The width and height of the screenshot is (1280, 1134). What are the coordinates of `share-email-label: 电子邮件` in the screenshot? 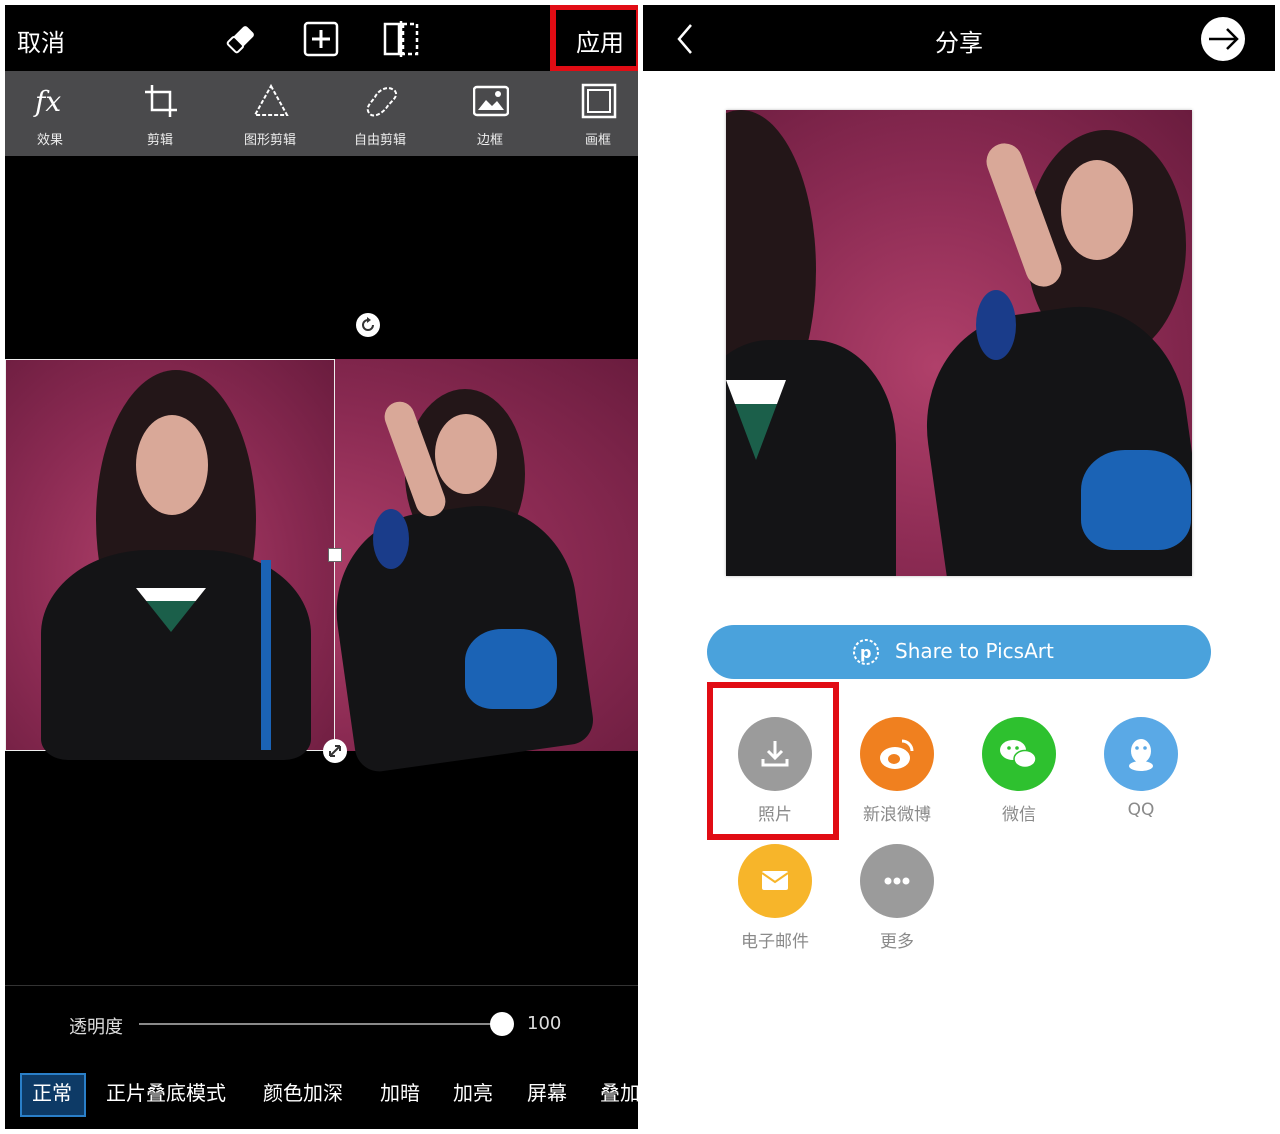 It's located at (775, 942).